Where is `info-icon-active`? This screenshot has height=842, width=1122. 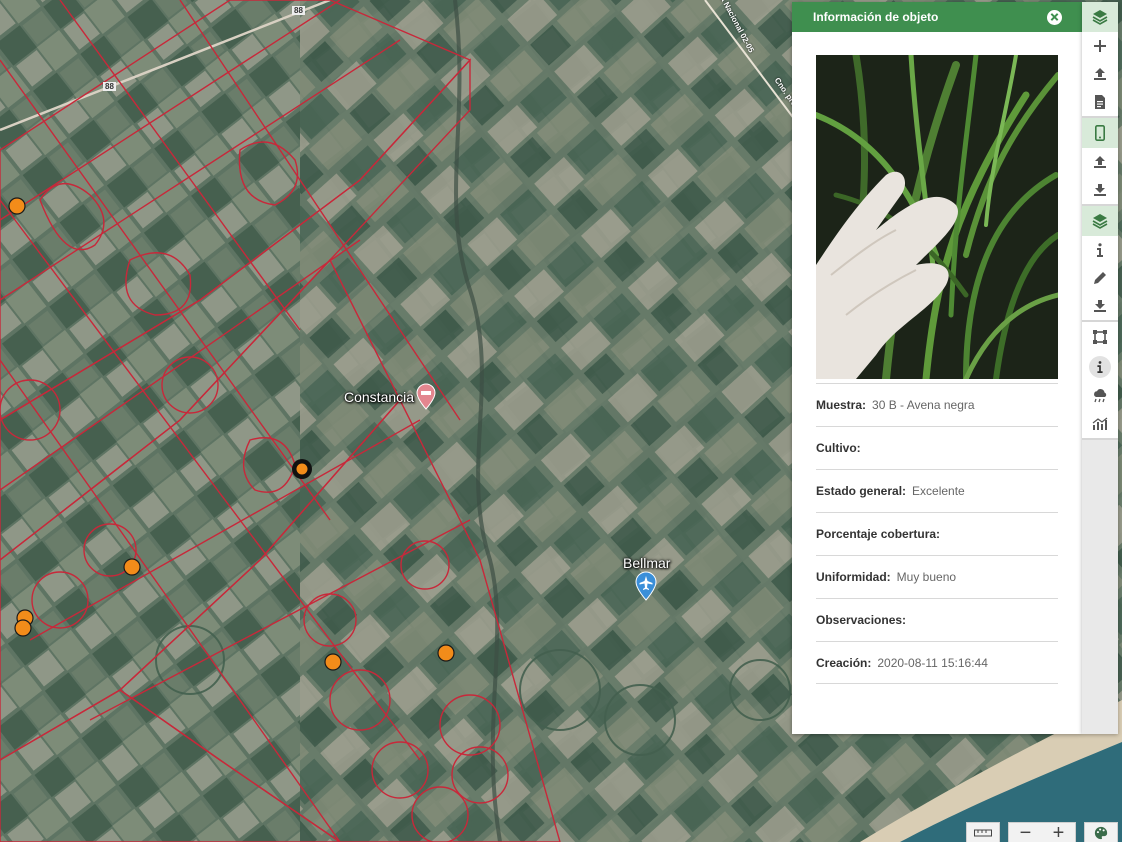 info-icon-active is located at coordinates (1100, 367).